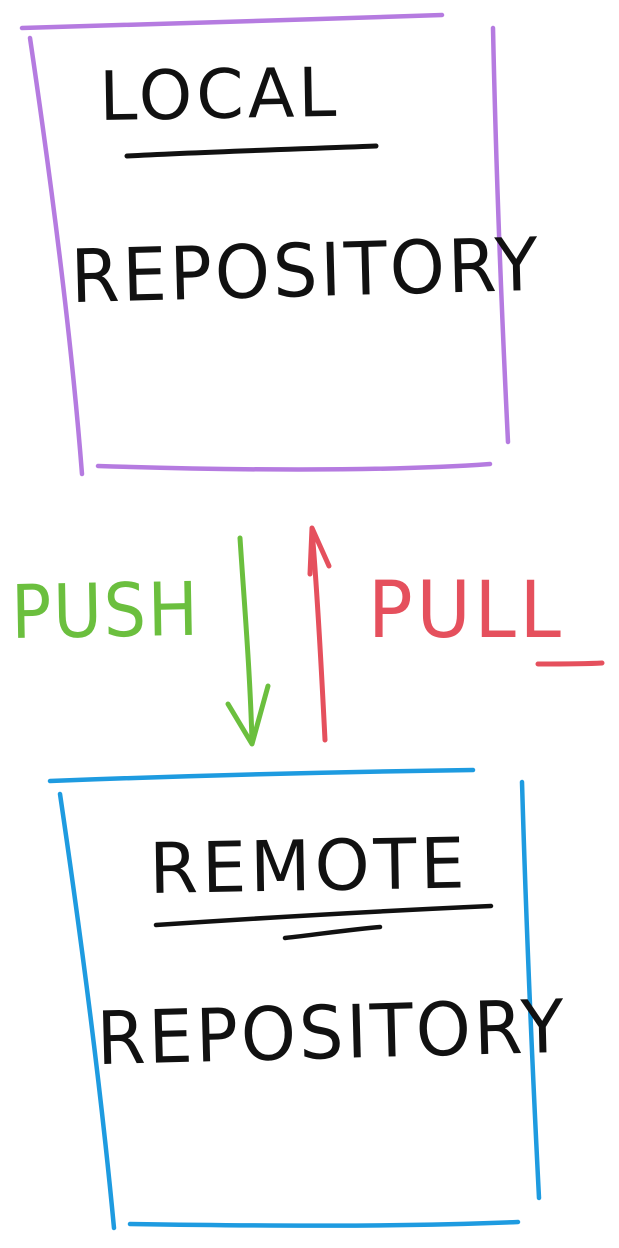 Image resolution: width=619 pixels, height=1248 pixels. What do you see at coordinates (219, 95) in the screenshot?
I see `local-title: LOCAL` at bounding box center [219, 95].